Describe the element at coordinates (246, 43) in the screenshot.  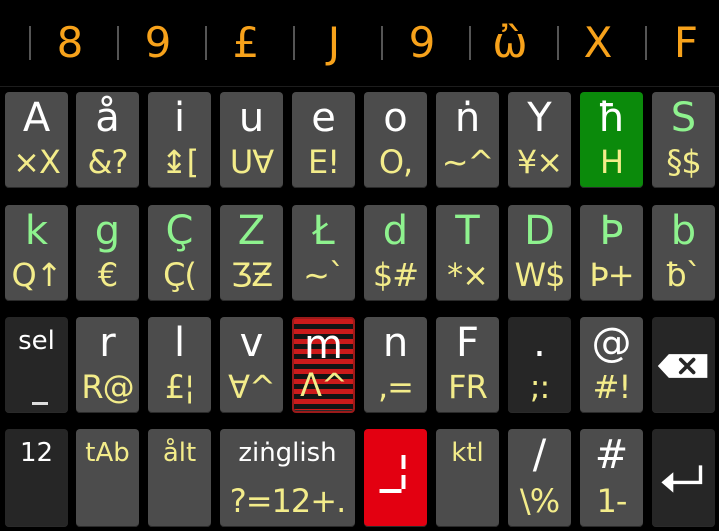
I see `suggestion-item: £` at that location.